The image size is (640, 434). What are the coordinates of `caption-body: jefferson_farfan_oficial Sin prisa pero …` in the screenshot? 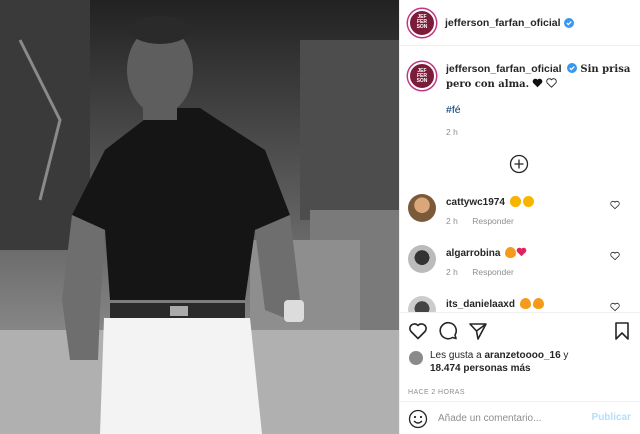 It's located at (540, 77).